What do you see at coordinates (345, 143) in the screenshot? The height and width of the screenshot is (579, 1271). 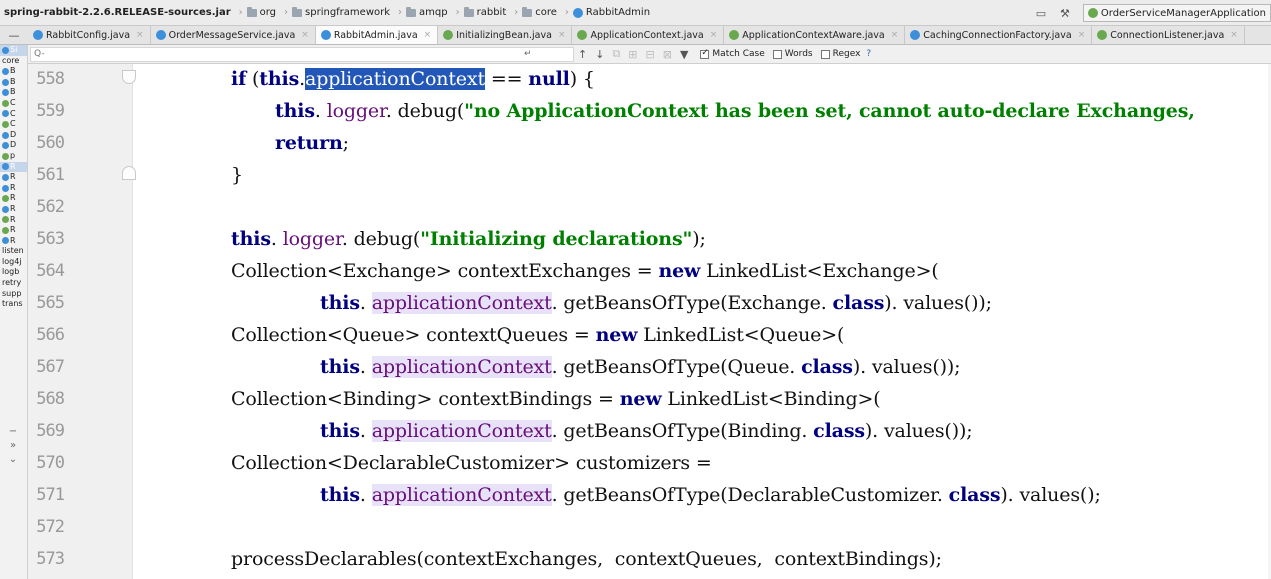 I see `code-text: ;` at bounding box center [345, 143].